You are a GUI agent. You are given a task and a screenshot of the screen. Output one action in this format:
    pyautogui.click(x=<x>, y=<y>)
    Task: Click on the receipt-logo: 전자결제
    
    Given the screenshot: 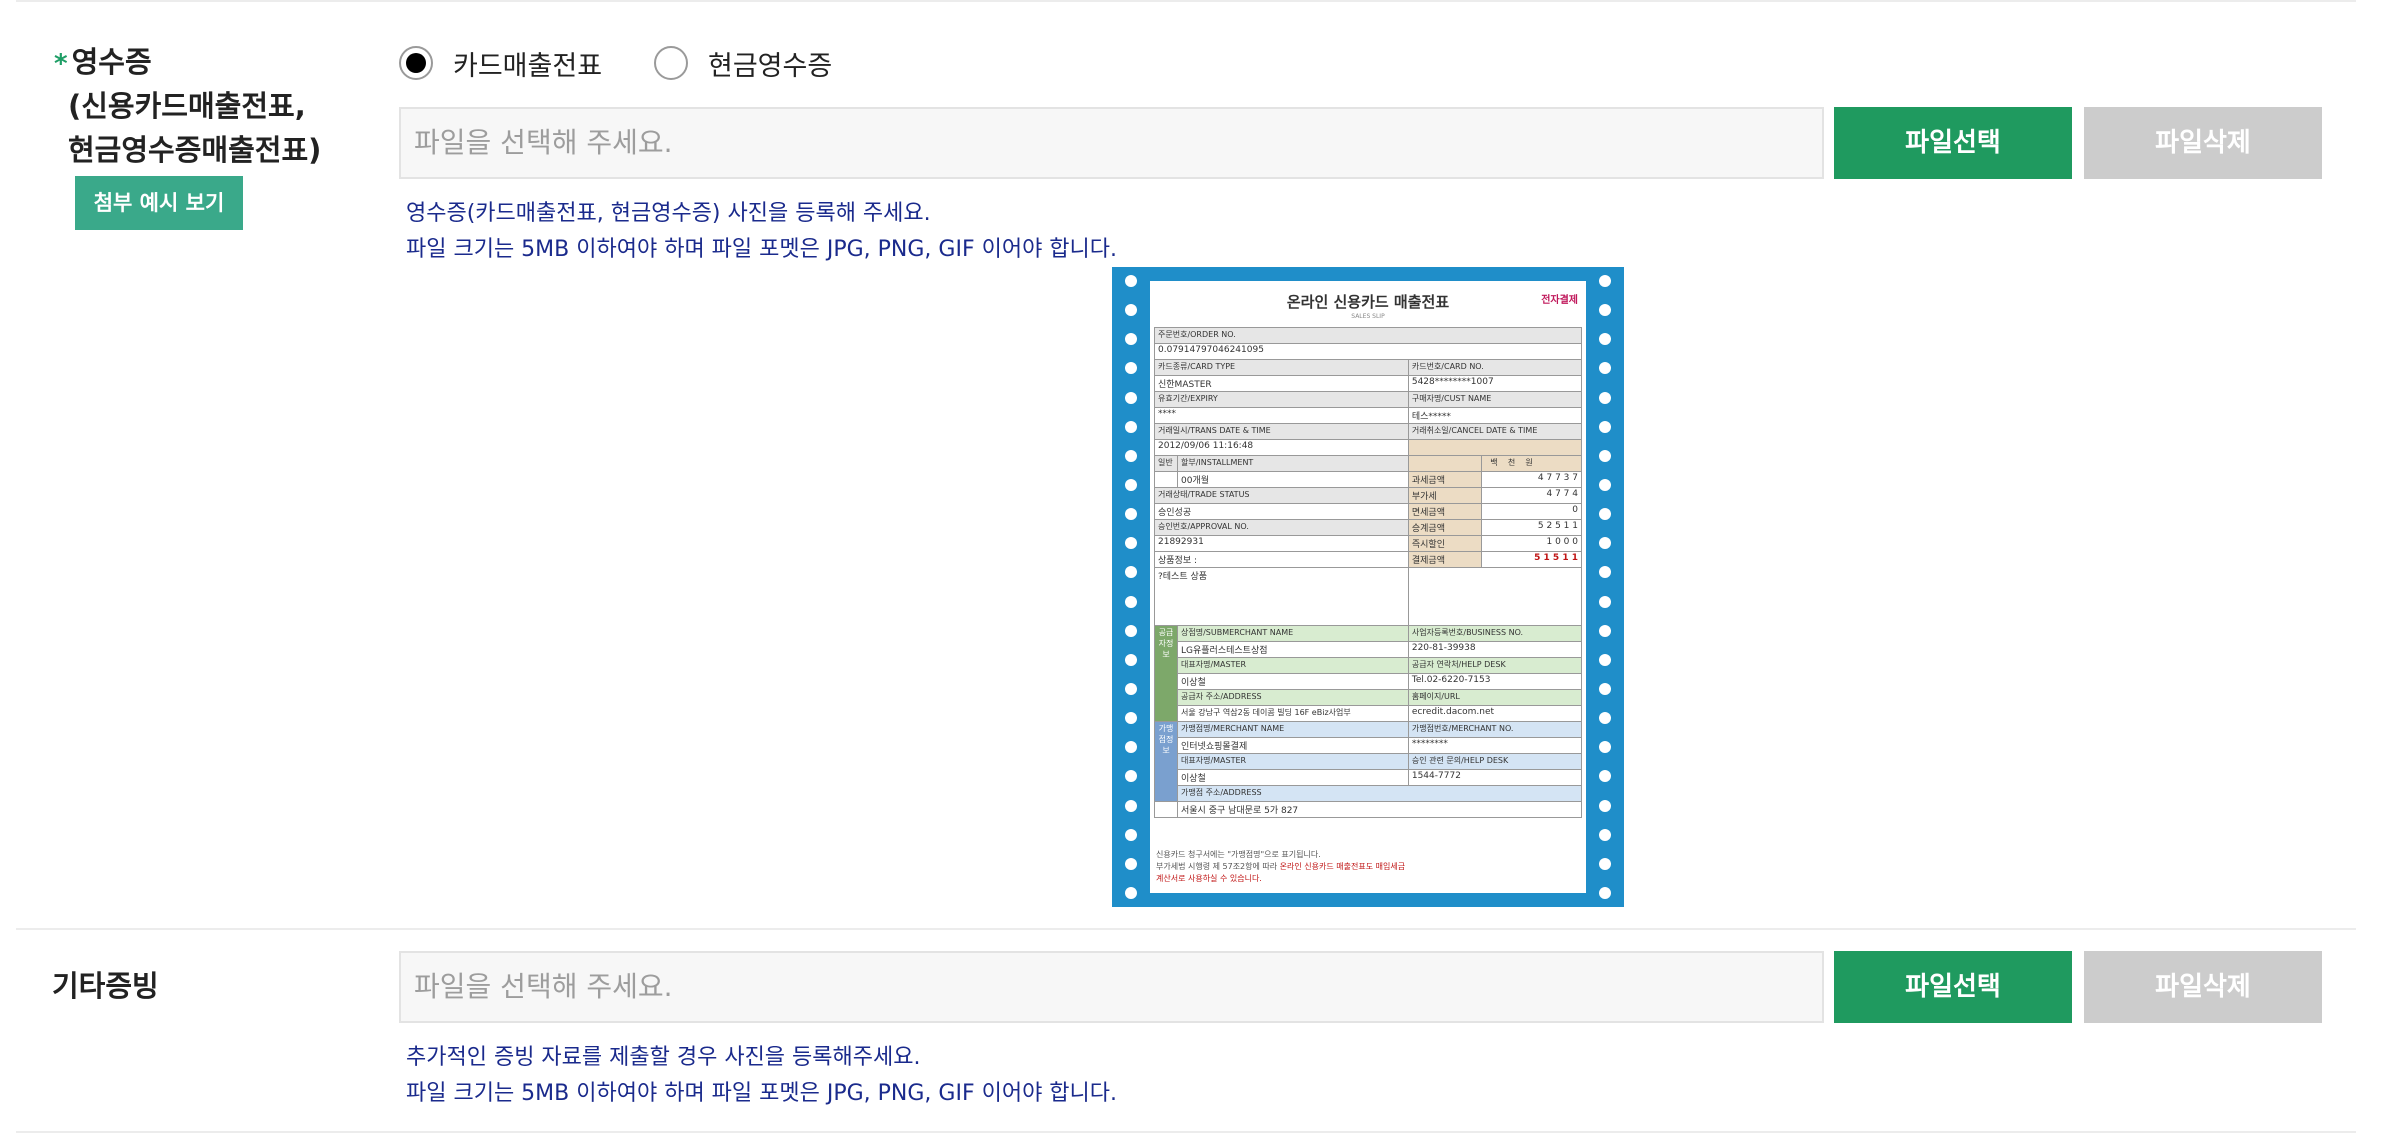 What is the action you would take?
    pyautogui.click(x=1559, y=300)
    